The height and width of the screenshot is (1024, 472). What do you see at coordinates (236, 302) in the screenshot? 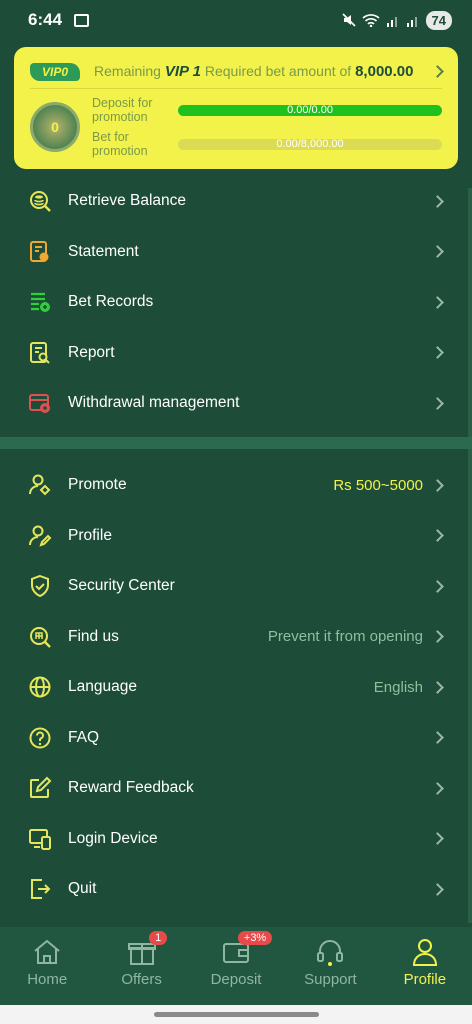
I see `menu-item-bet-records: Bet Records` at bounding box center [236, 302].